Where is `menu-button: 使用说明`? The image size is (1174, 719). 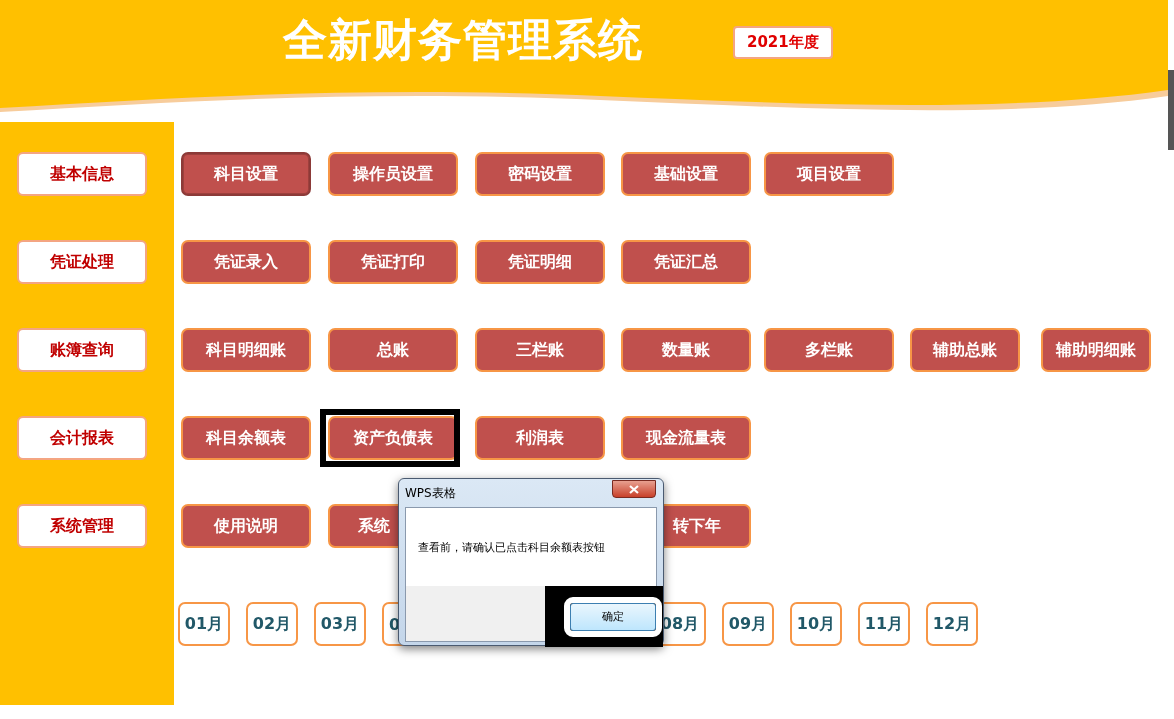 menu-button: 使用说明 is located at coordinates (246, 526).